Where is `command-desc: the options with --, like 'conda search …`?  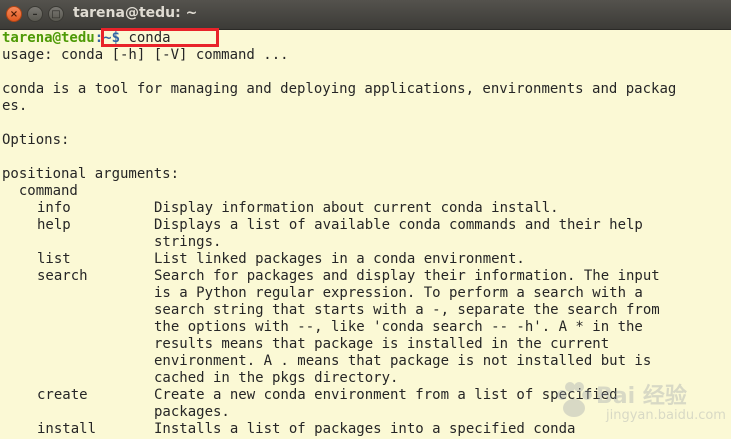
command-desc: the options with --, like 'conda search … is located at coordinates (398, 327).